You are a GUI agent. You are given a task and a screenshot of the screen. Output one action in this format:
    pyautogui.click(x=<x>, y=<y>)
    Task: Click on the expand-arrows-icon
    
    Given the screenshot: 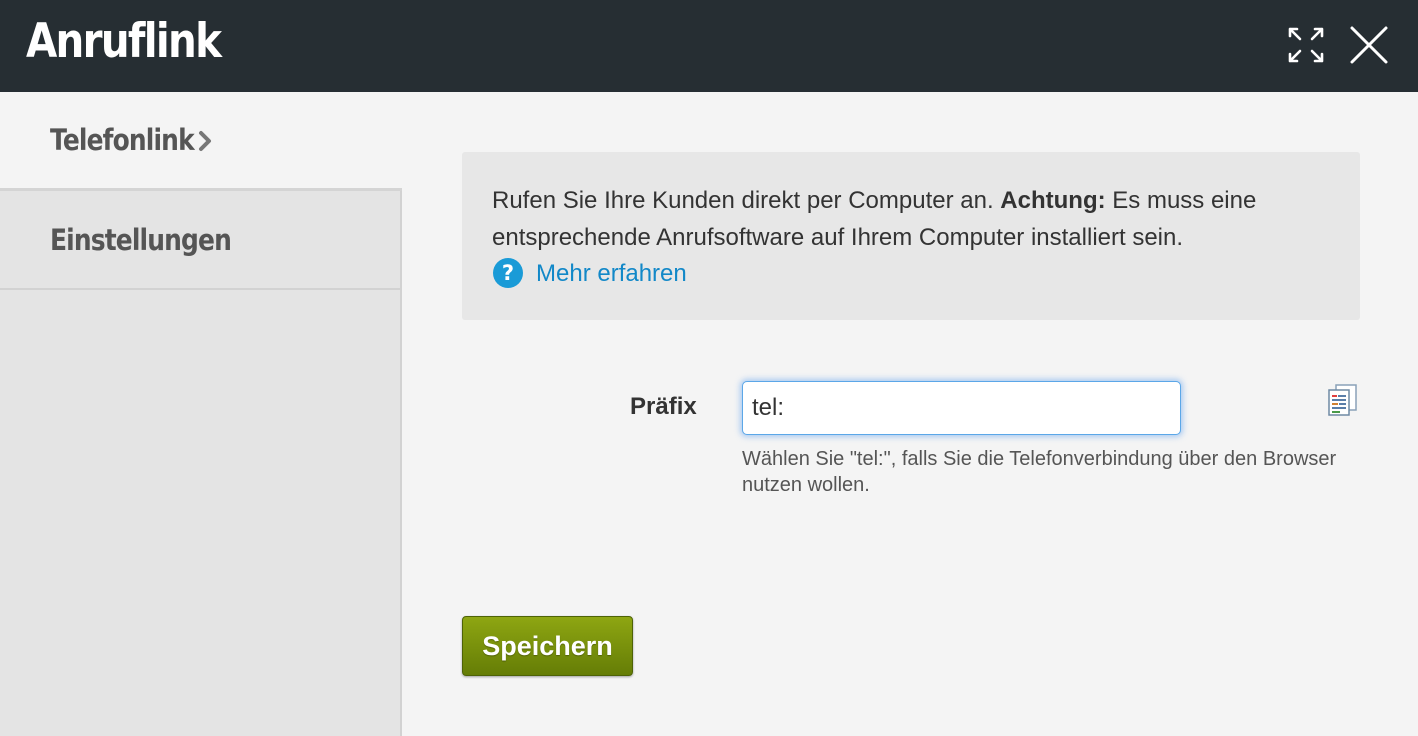 What is the action you would take?
    pyautogui.click(x=1306, y=45)
    